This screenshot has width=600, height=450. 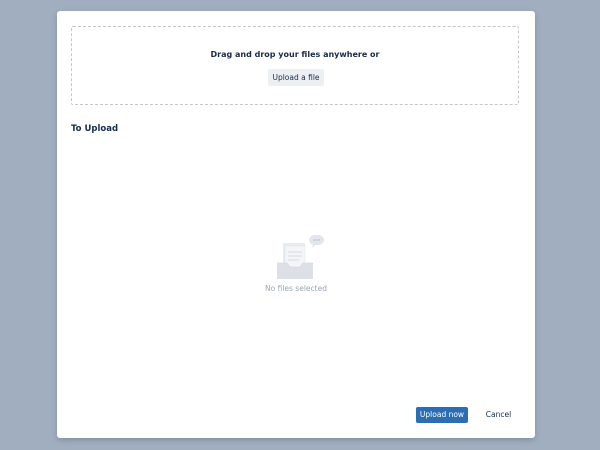 I want to click on empty-state: No files selected, so click(x=296, y=270).